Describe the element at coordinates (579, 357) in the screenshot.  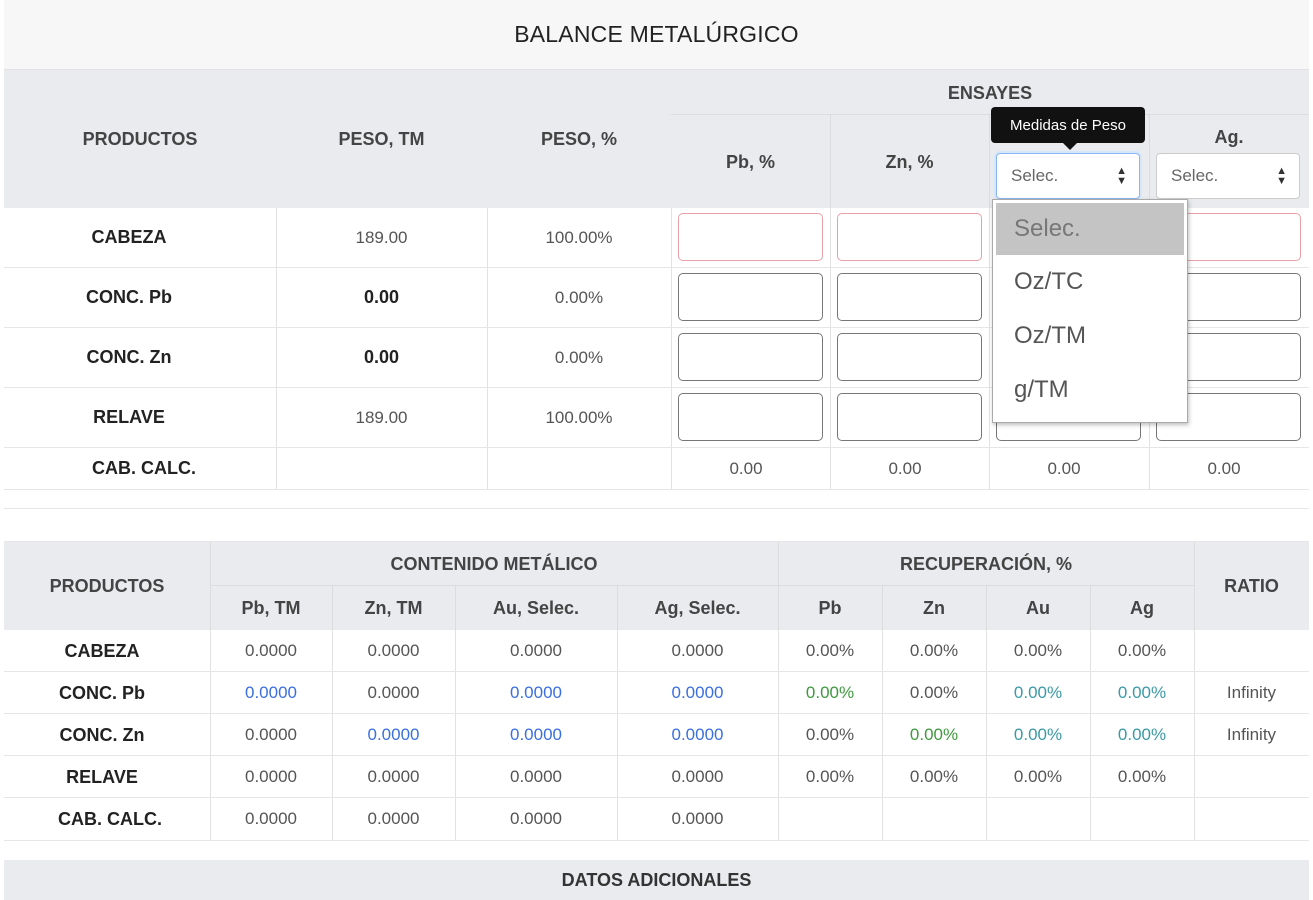
I see `peso-pct-conc-zn: 0.00%` at that location.